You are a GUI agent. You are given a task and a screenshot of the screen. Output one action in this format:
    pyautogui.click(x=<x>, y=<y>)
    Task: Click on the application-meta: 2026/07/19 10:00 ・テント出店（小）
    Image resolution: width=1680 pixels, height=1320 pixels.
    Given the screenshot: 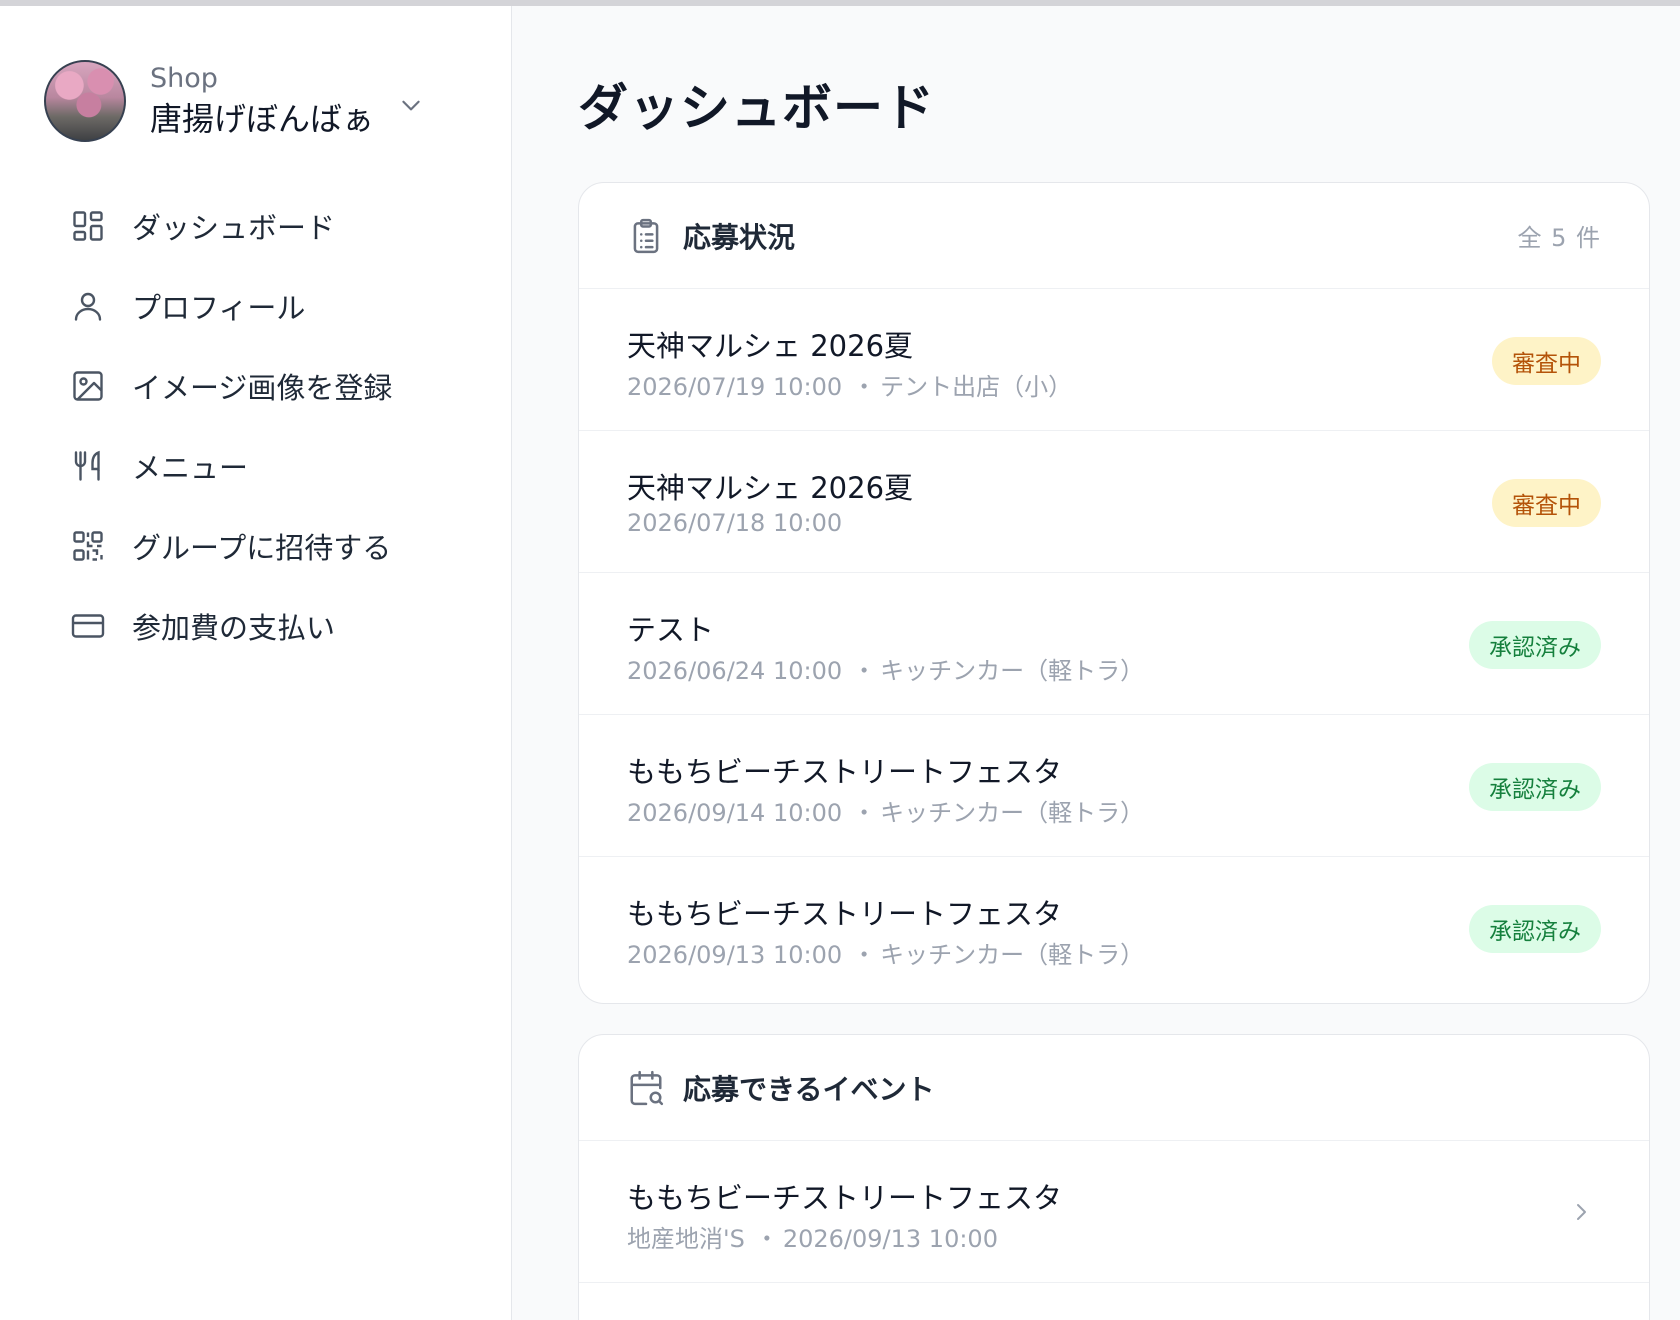 What is the action you would take?
    pyautogui.click(x=849, y=384)
    